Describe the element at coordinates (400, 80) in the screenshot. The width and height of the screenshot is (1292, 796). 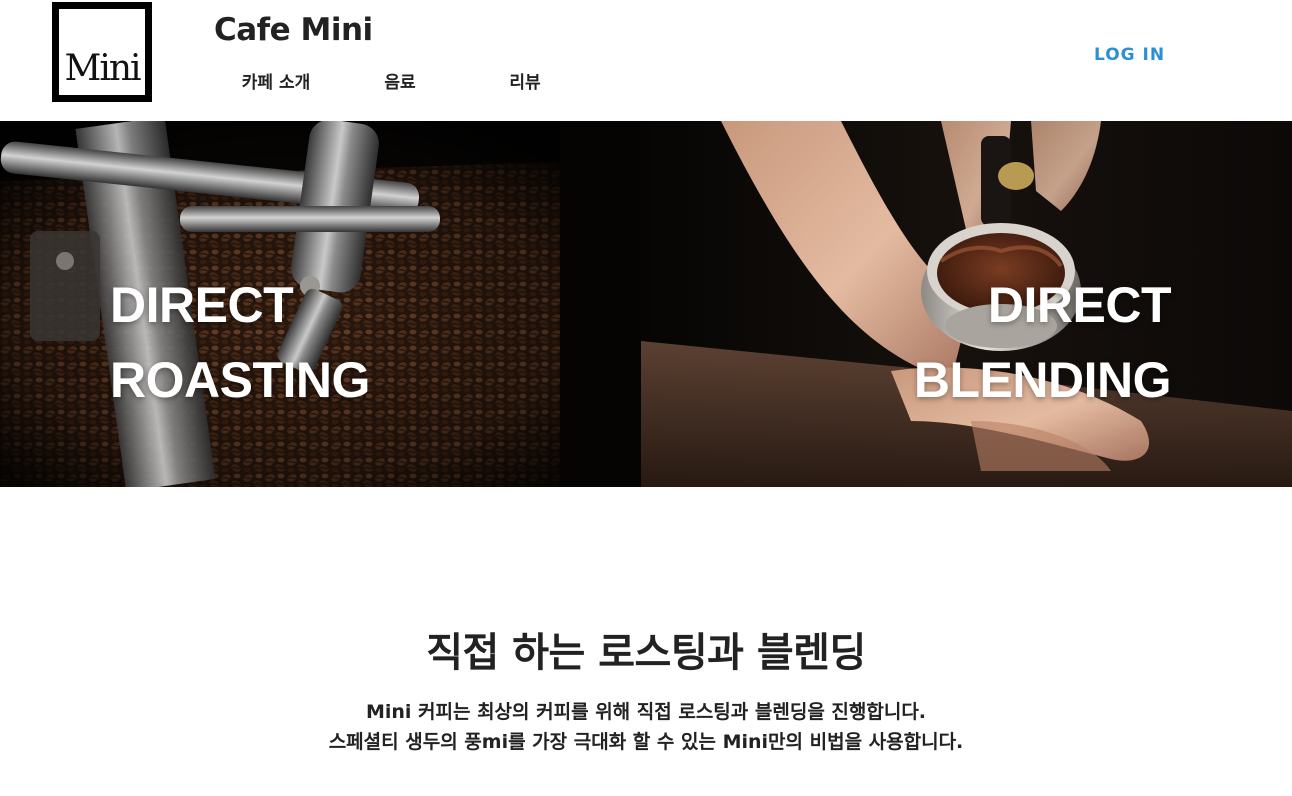
I see `nav-item-drinks: 음료` at that location.